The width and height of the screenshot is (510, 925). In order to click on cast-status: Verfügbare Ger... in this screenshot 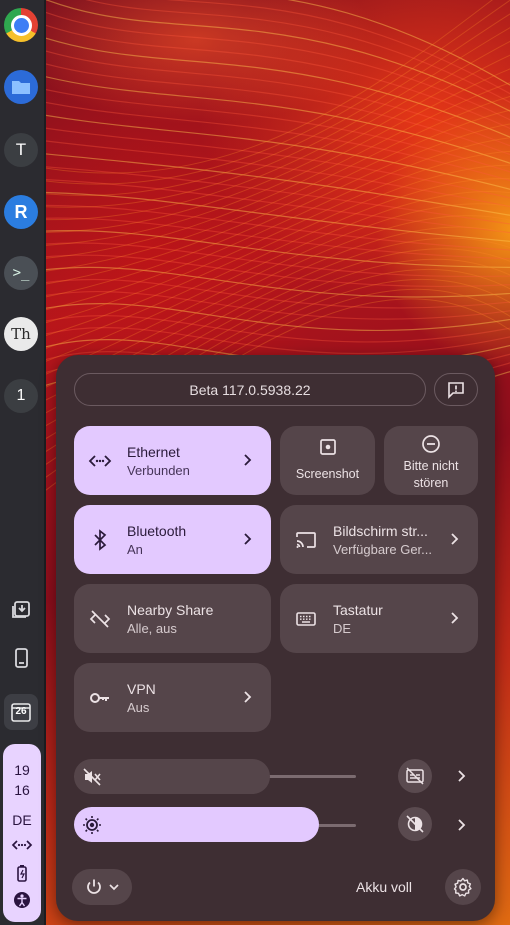, I will do `click(383, 549)`.